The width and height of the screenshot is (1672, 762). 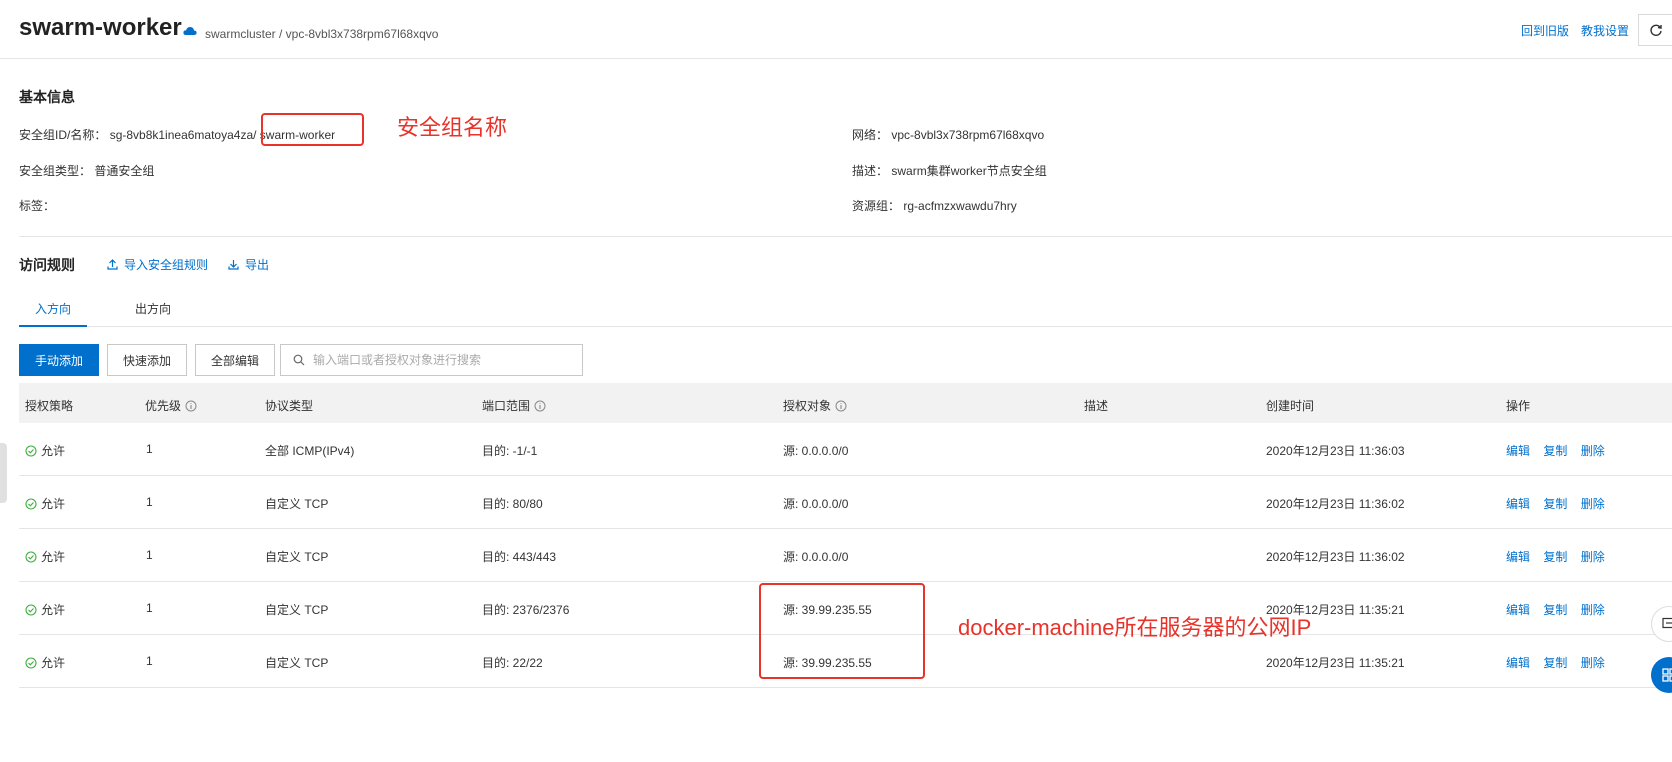 What do you see at coordinates (1545, 30) in the screenshot?
I see `back-to-old-version-link: 回到旧版` at bounding box center [1545, 30].